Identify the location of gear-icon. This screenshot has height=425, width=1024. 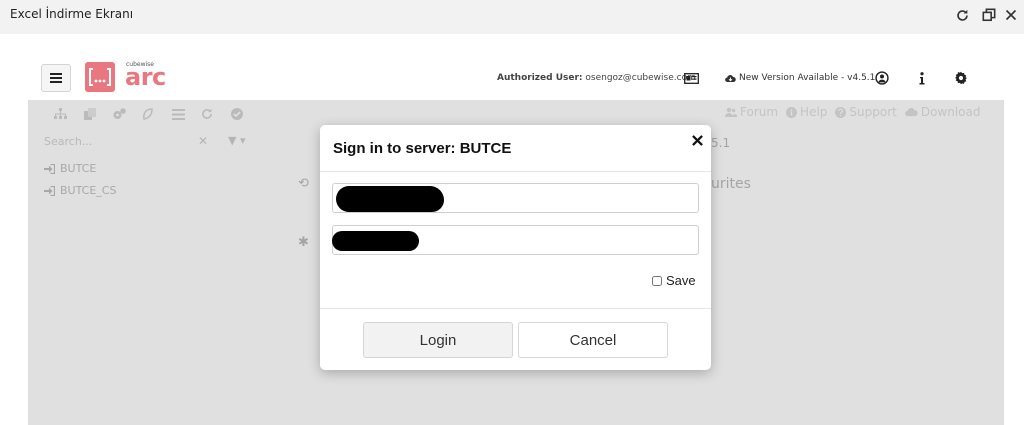
(961, 78).